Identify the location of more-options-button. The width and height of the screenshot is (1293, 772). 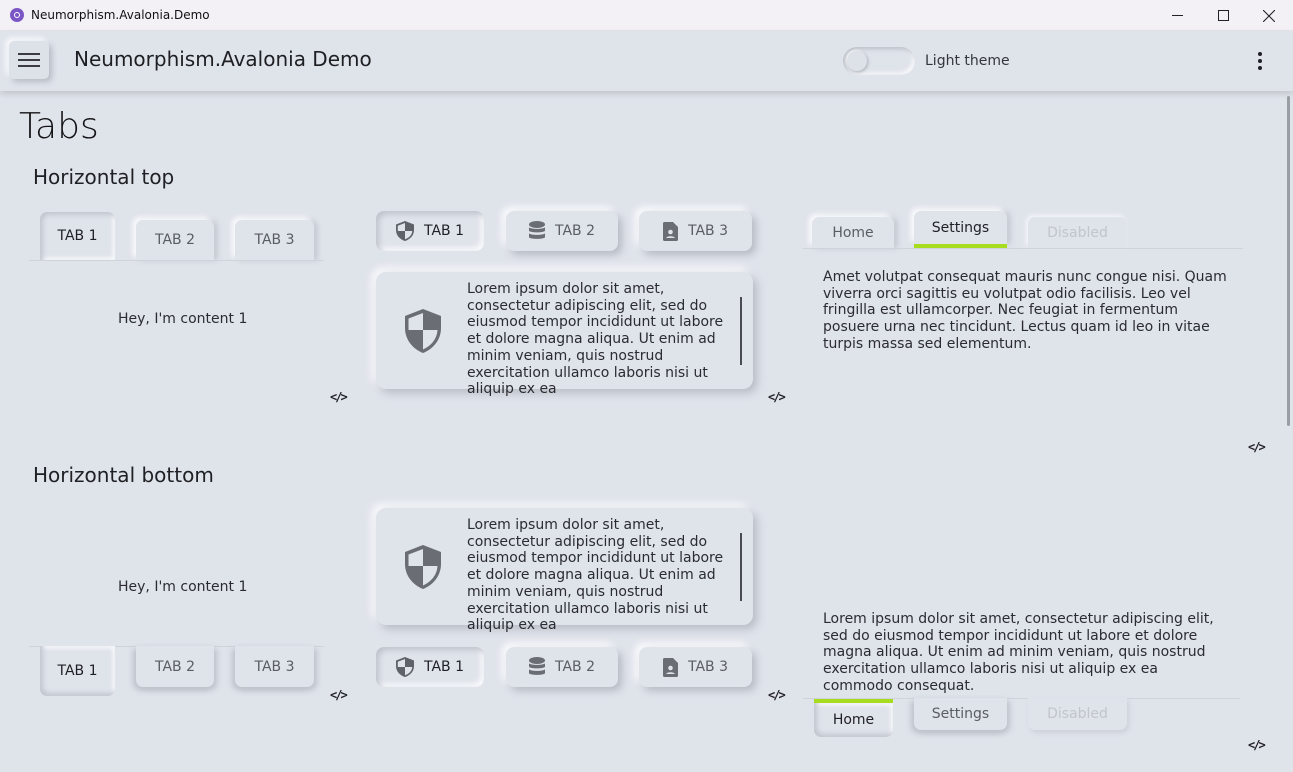
(1260, 61).